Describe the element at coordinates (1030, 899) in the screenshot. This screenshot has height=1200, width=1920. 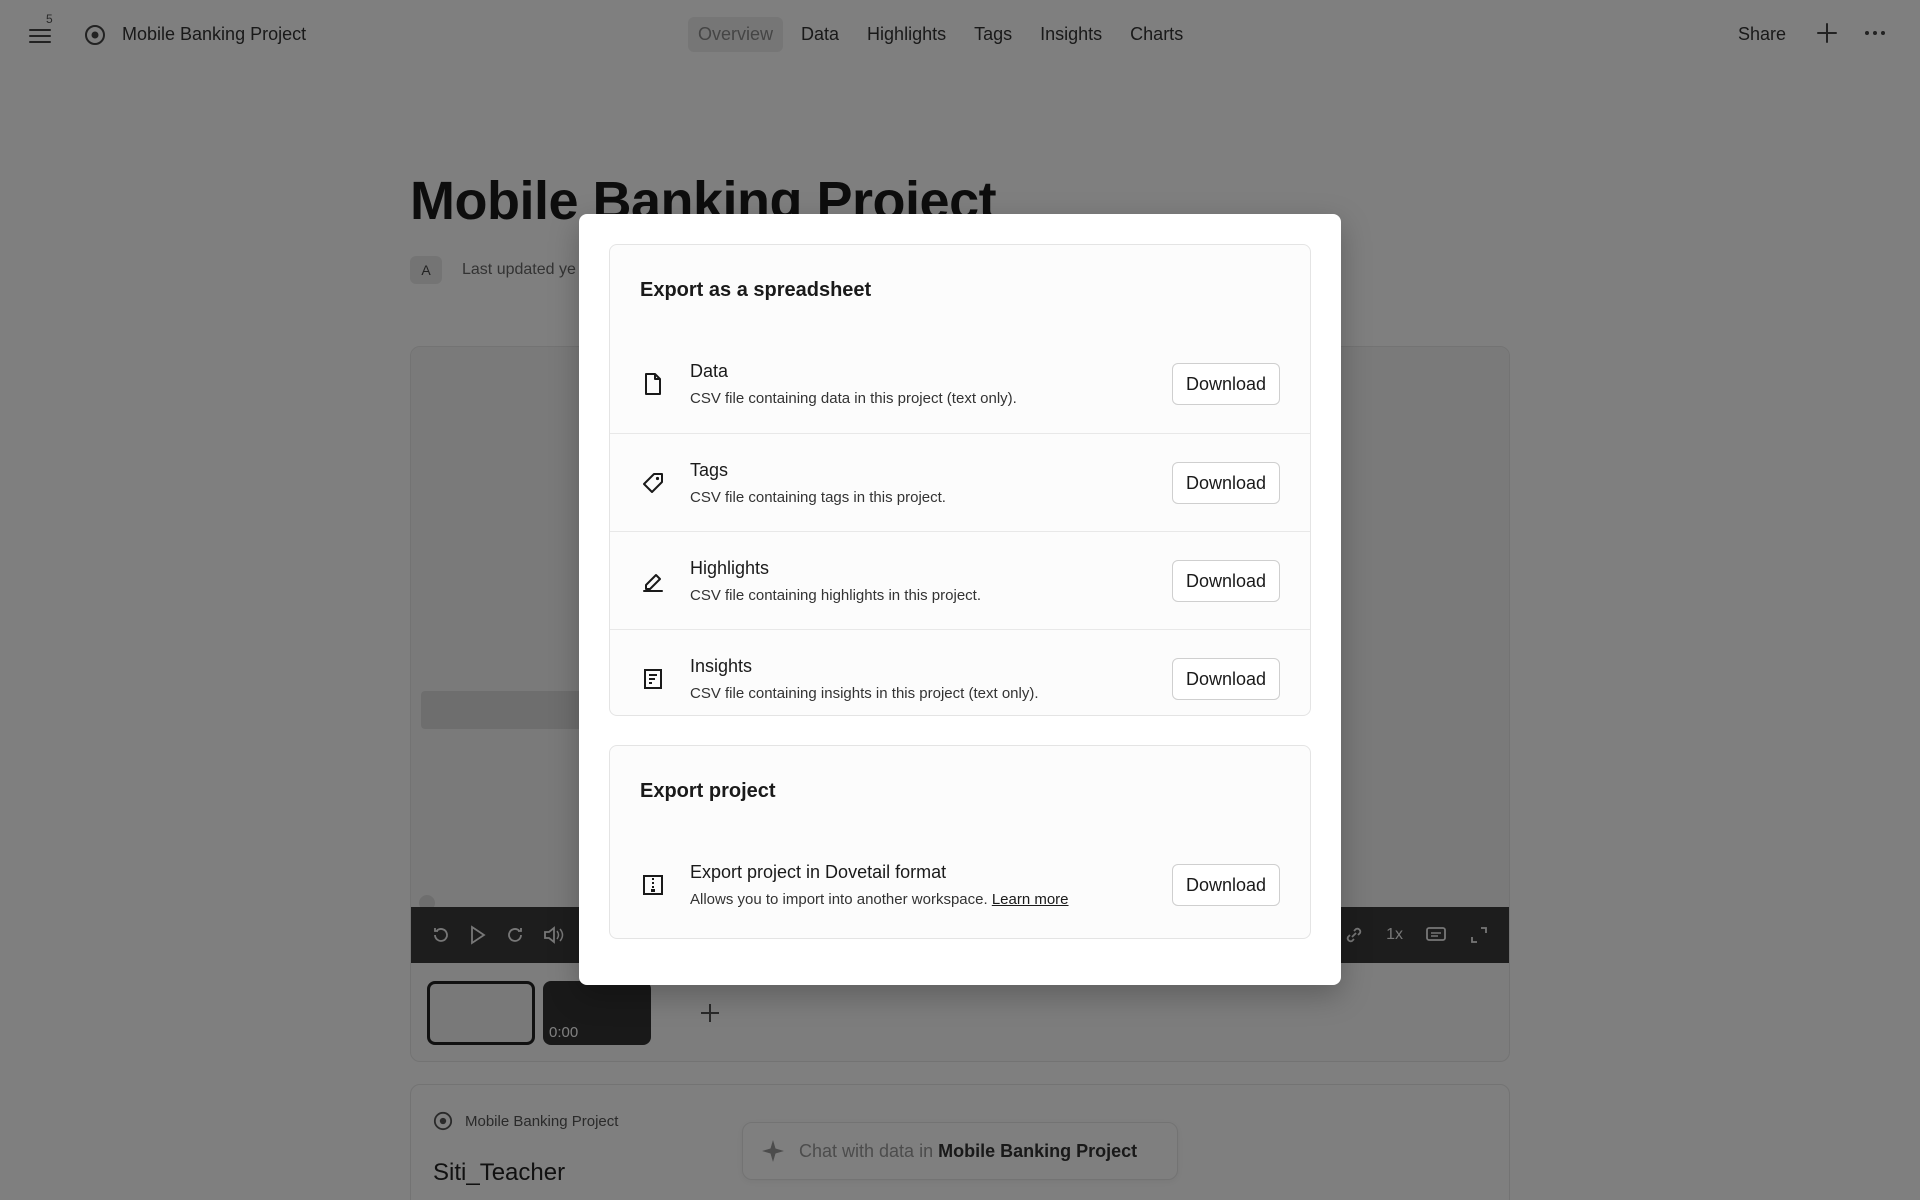
I see `learn-more-link: Learn more` at that location.